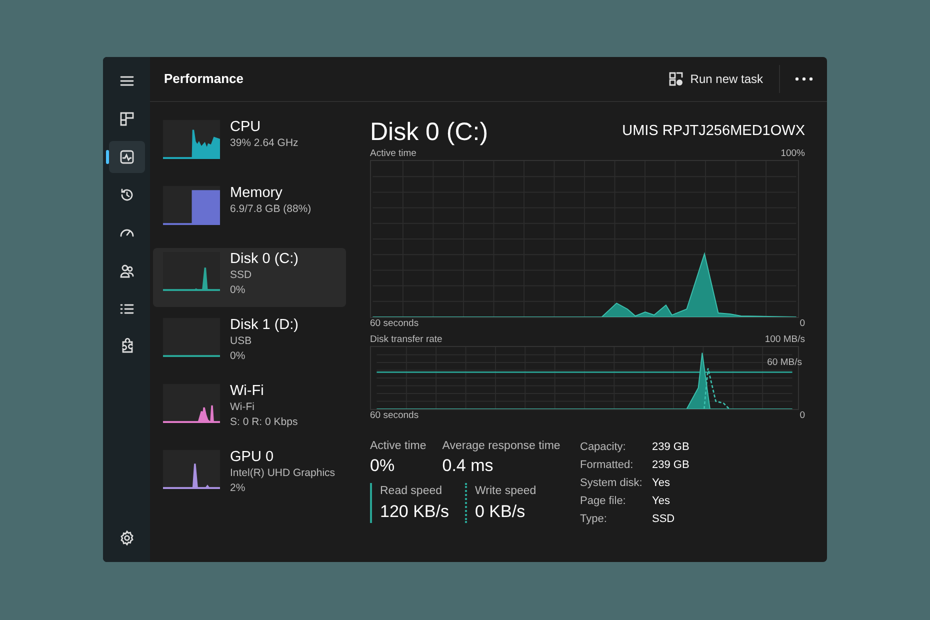  I want to click on device-item: GPU 0 Intel(R) UHD Graphics 2%, so click(249, 475).